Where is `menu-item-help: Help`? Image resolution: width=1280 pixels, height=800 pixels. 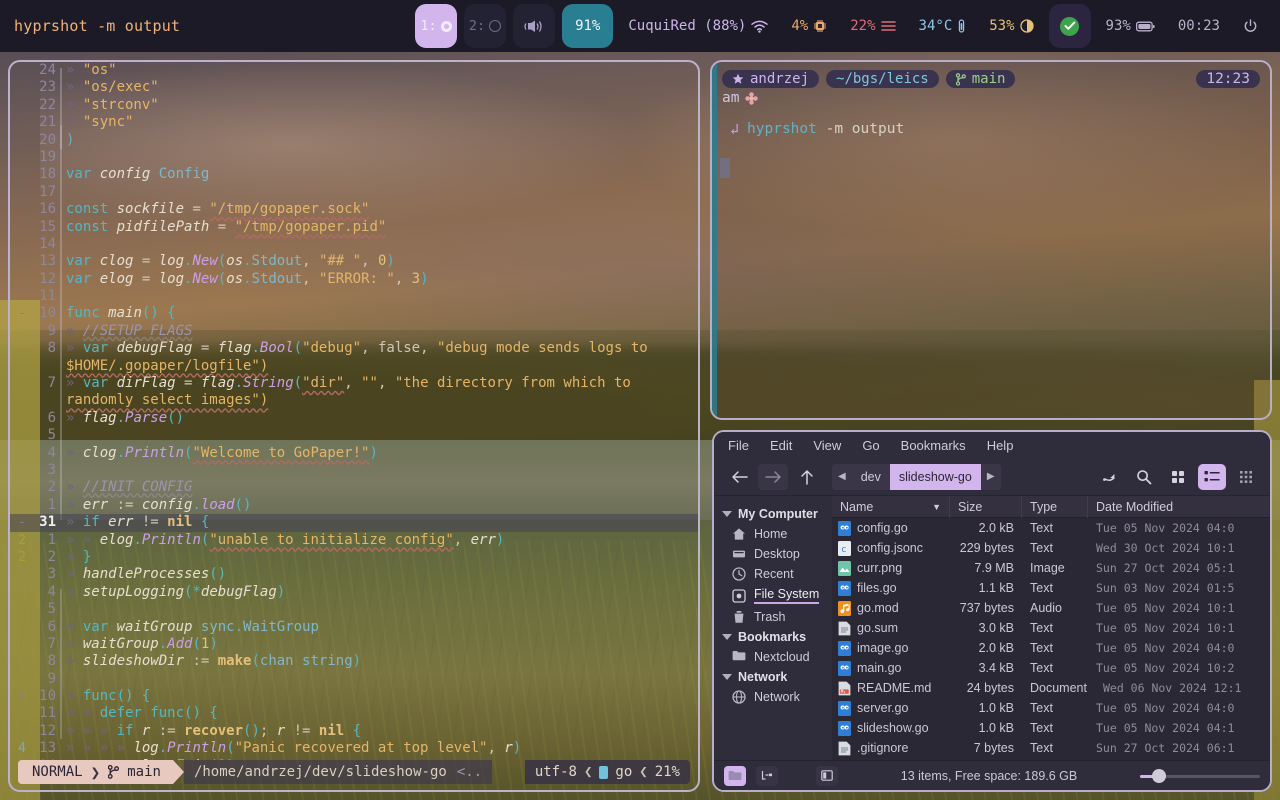 menu-item-help: Help is located at coordinates (1000, 445).